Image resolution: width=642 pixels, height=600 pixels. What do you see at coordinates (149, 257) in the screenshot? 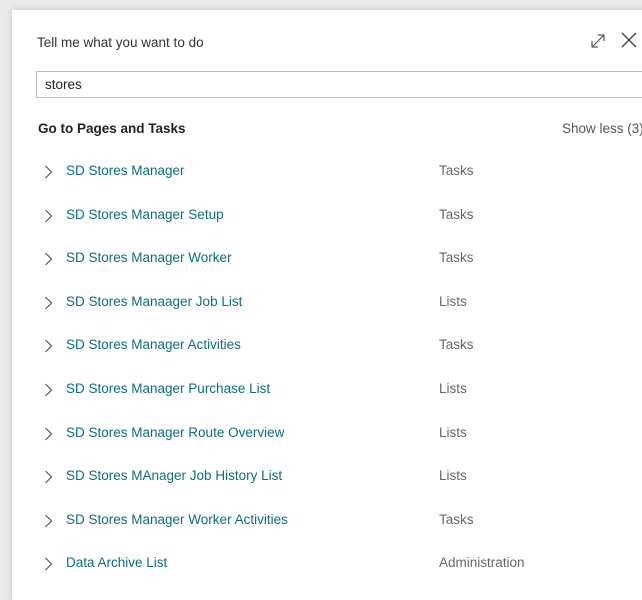
I see `result-name-link: SD Stores Manager Worker` at bounding box center [149, 257].